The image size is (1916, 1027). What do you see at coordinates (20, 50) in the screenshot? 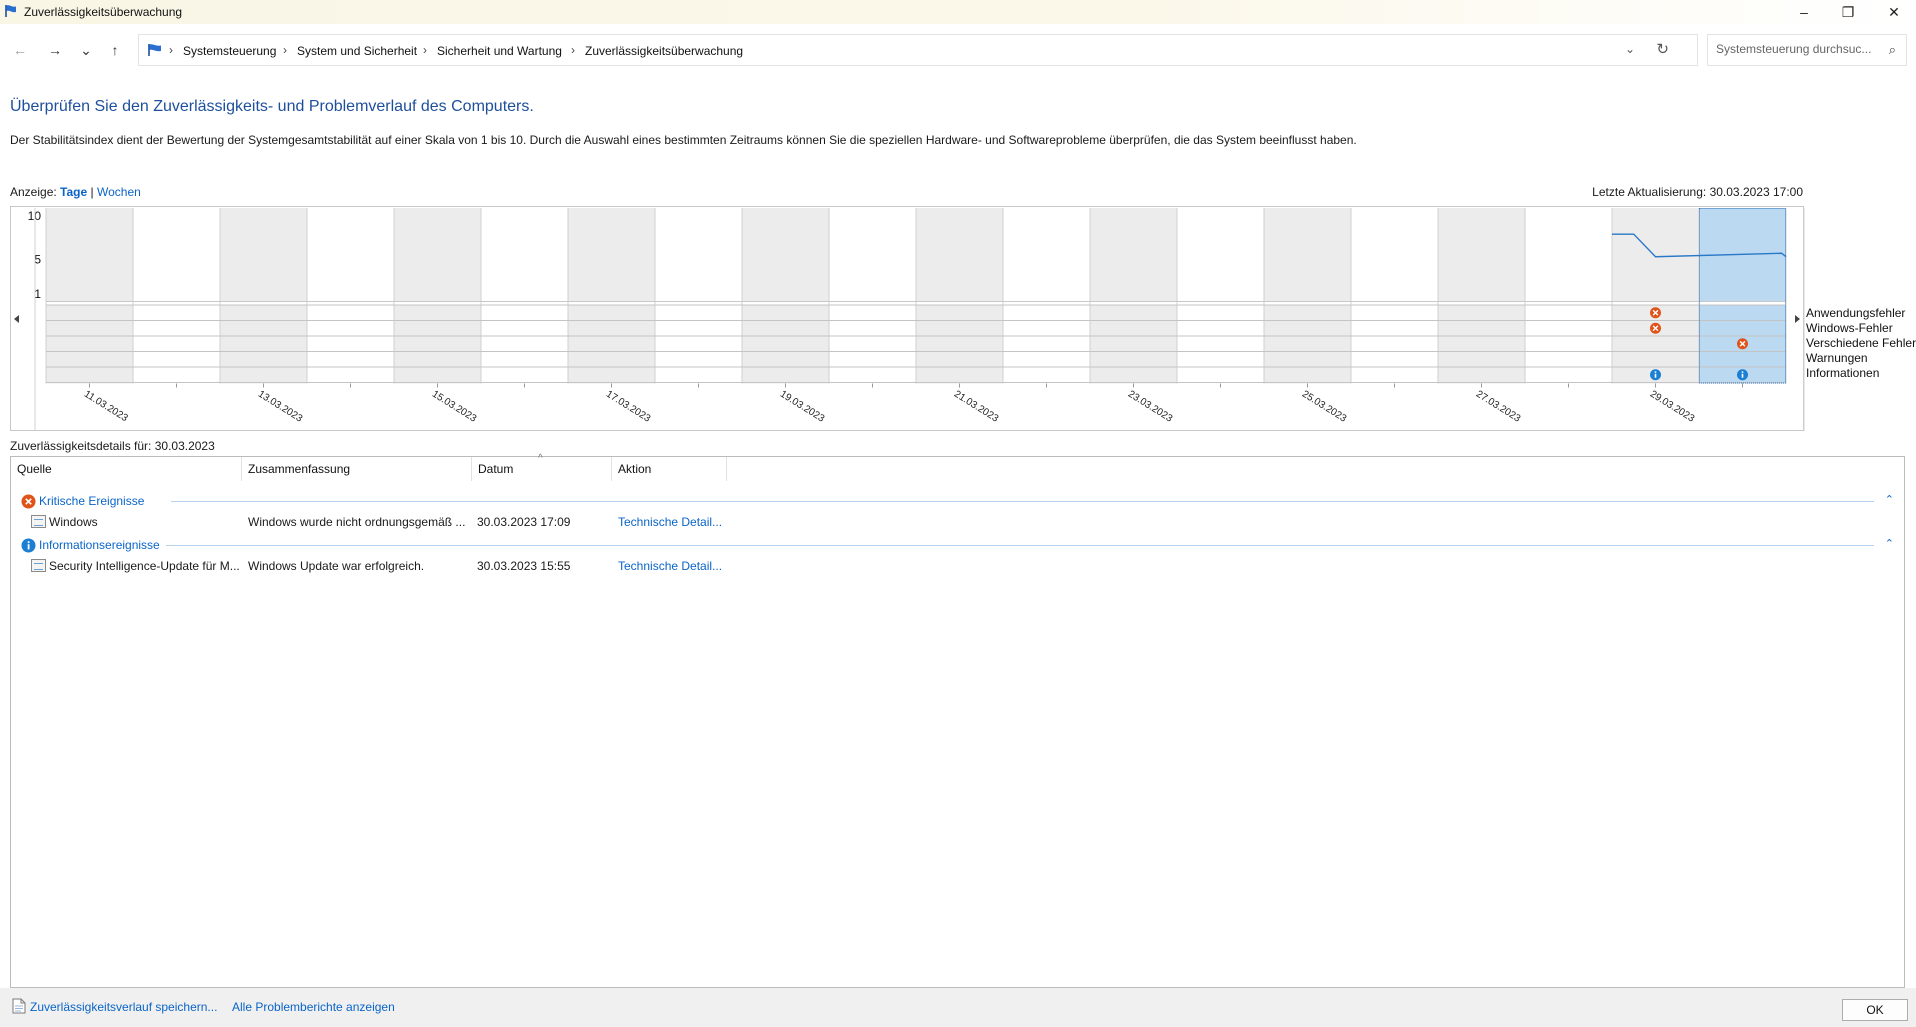
I see `back-button: ←` at bounding box center [20, 50].